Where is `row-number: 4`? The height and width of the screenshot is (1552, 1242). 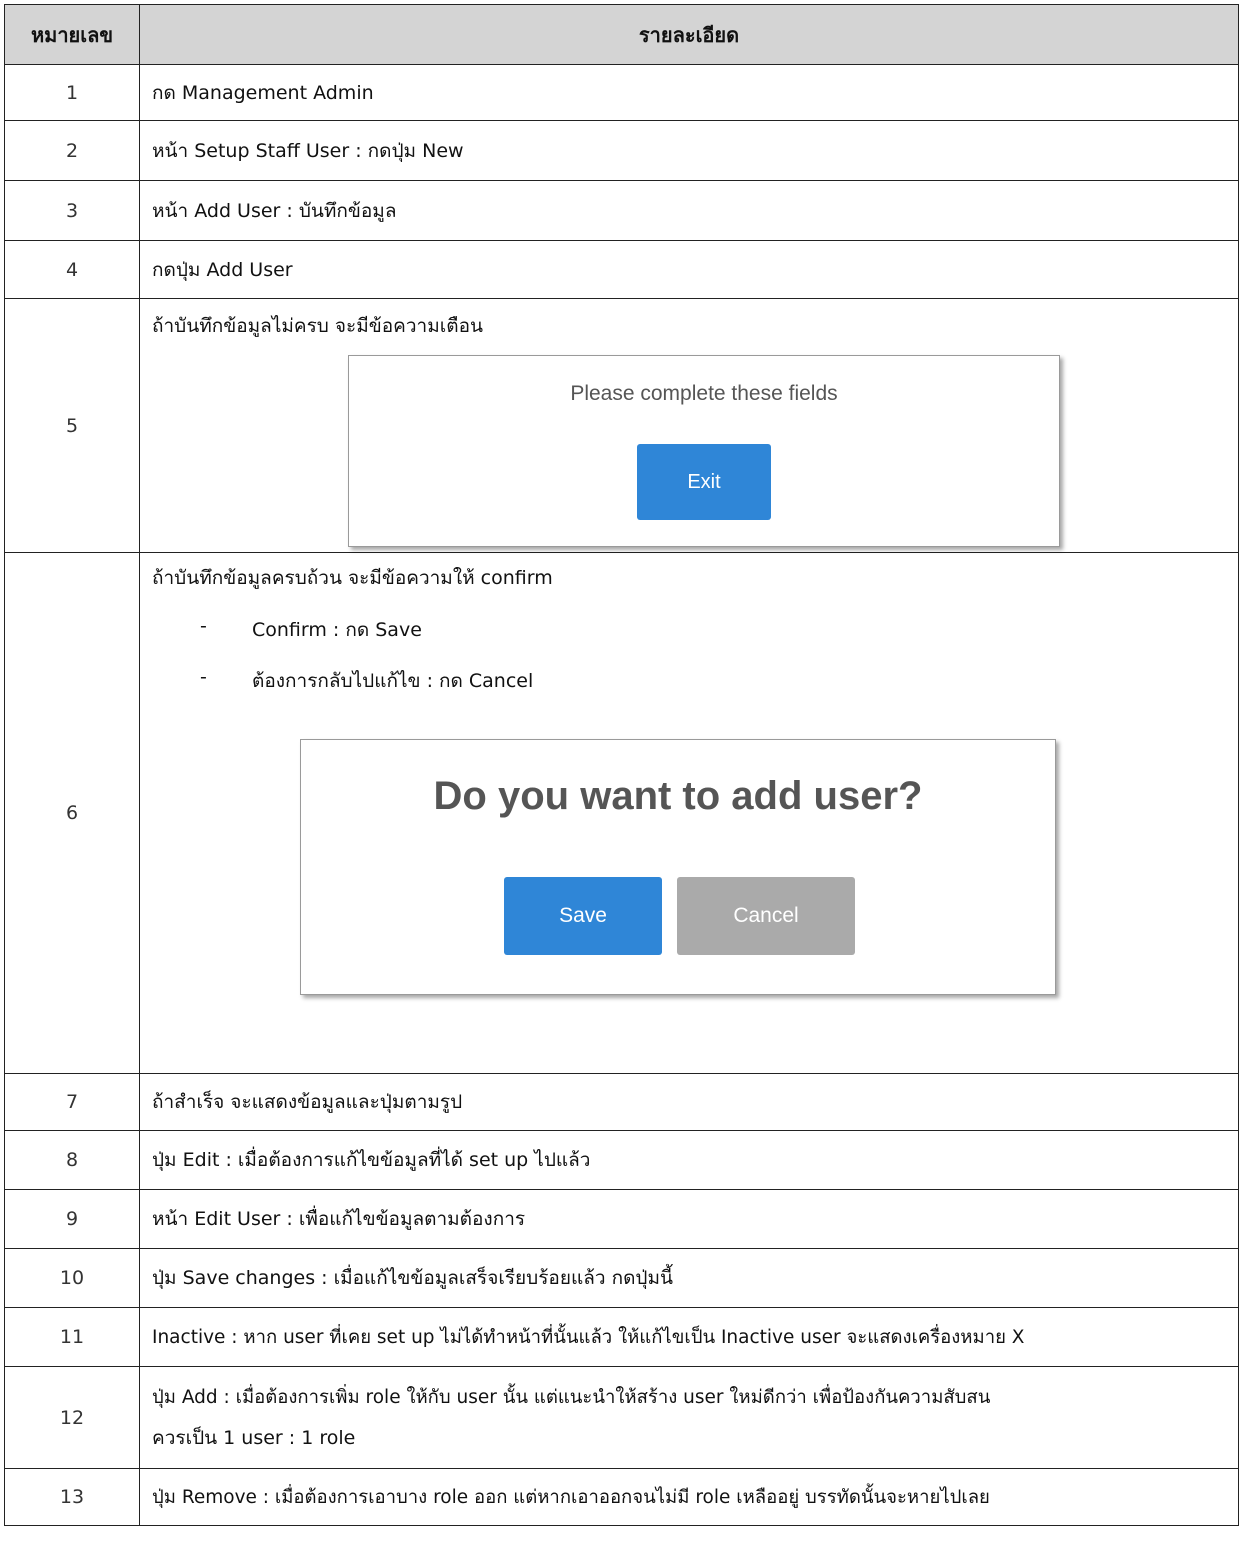 row-number: 4 is located at coordinates (72, 269).